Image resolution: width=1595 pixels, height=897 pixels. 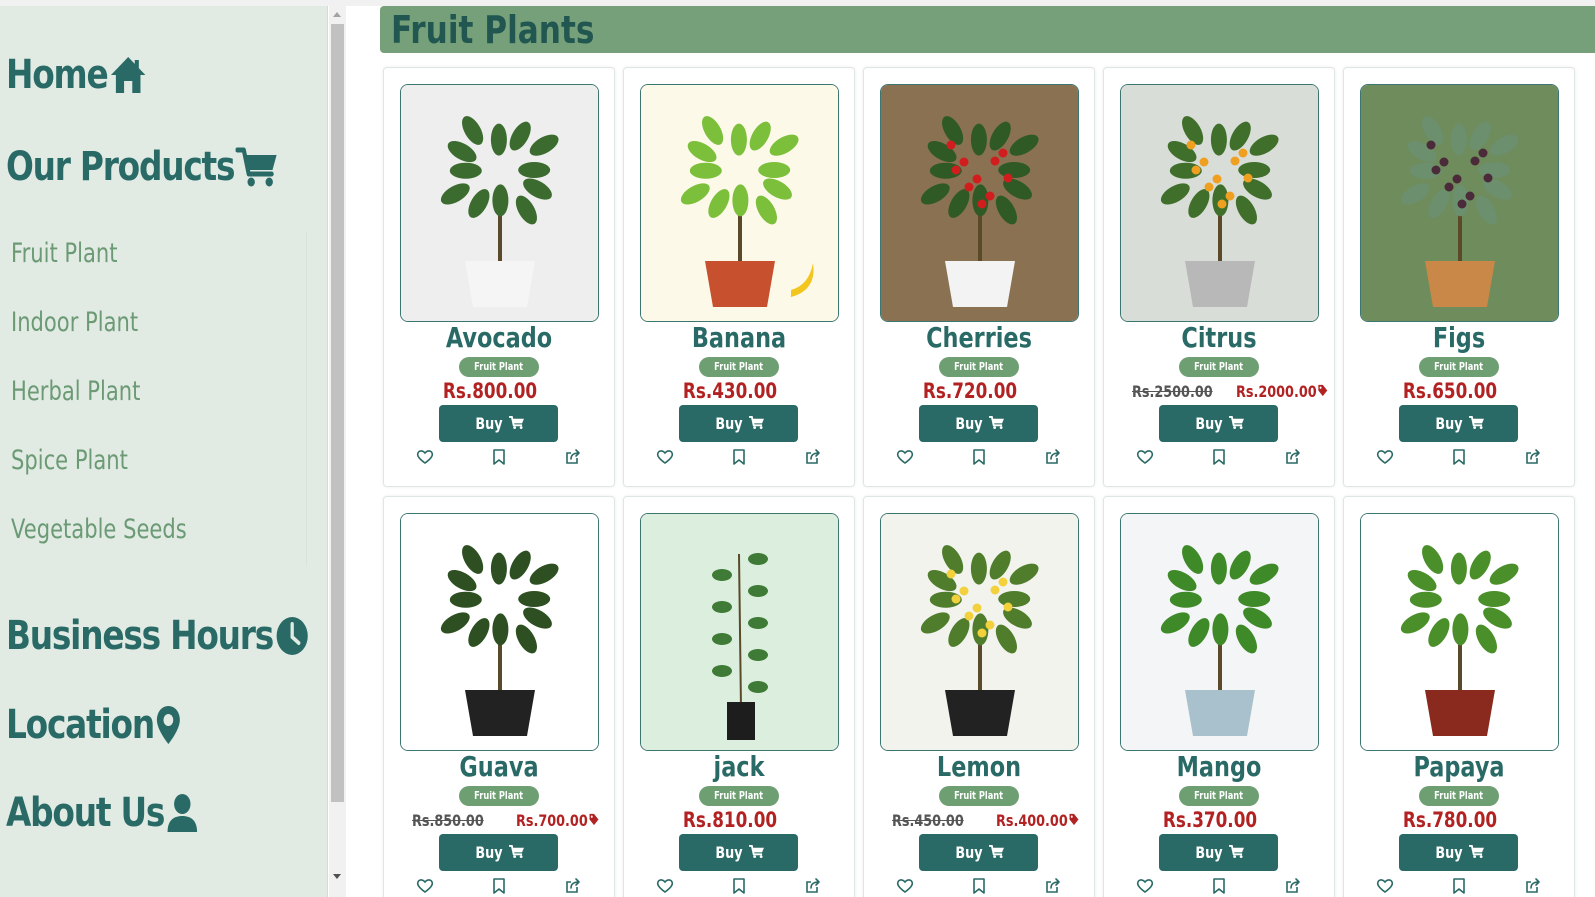 I want to click on category-divider, so click(x=306, y=398).